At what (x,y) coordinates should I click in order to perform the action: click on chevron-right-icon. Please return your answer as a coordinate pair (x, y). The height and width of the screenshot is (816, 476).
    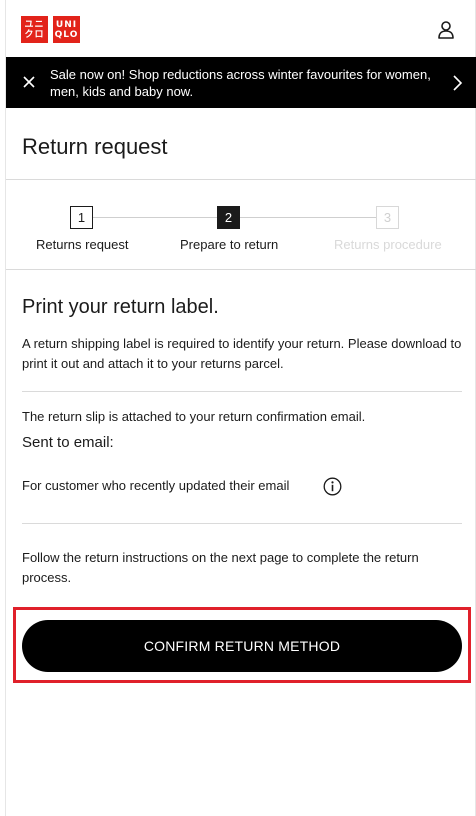
    Looking at the image, I should click on (457, 83).